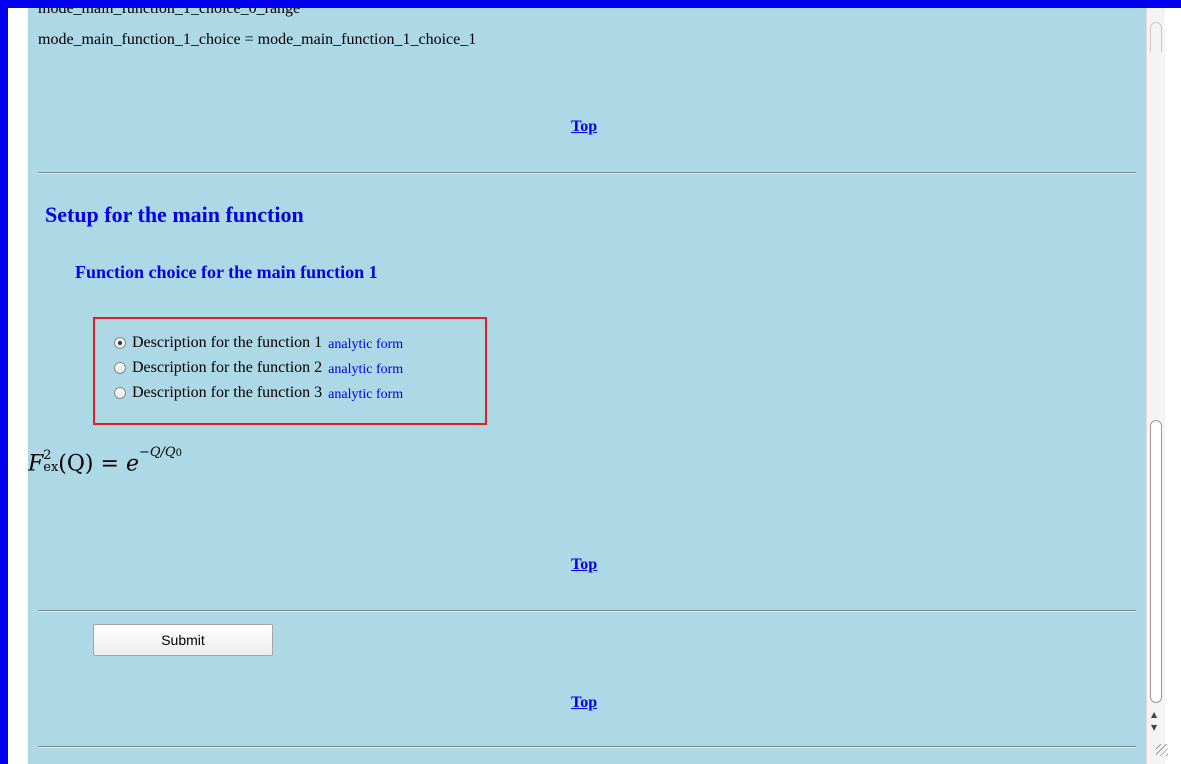  Describe the element at coordinates (109, 464) in the screenshot. I see `formula-equals: =` at that location.